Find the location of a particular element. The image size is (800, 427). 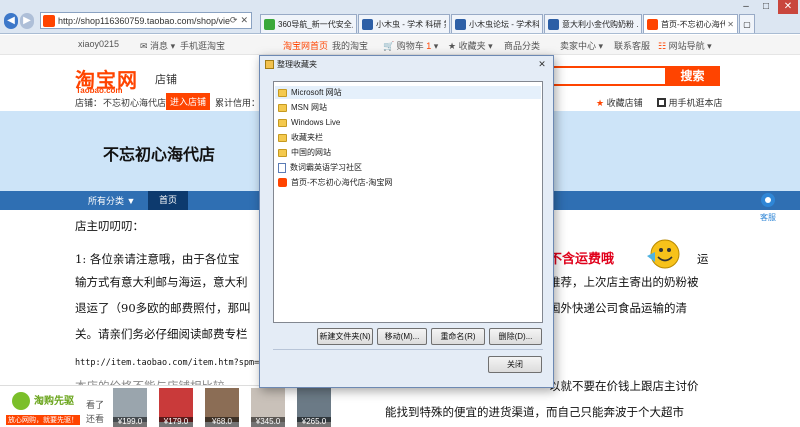

user-link: xiaoy0215 is located at coordinates (98, 44).